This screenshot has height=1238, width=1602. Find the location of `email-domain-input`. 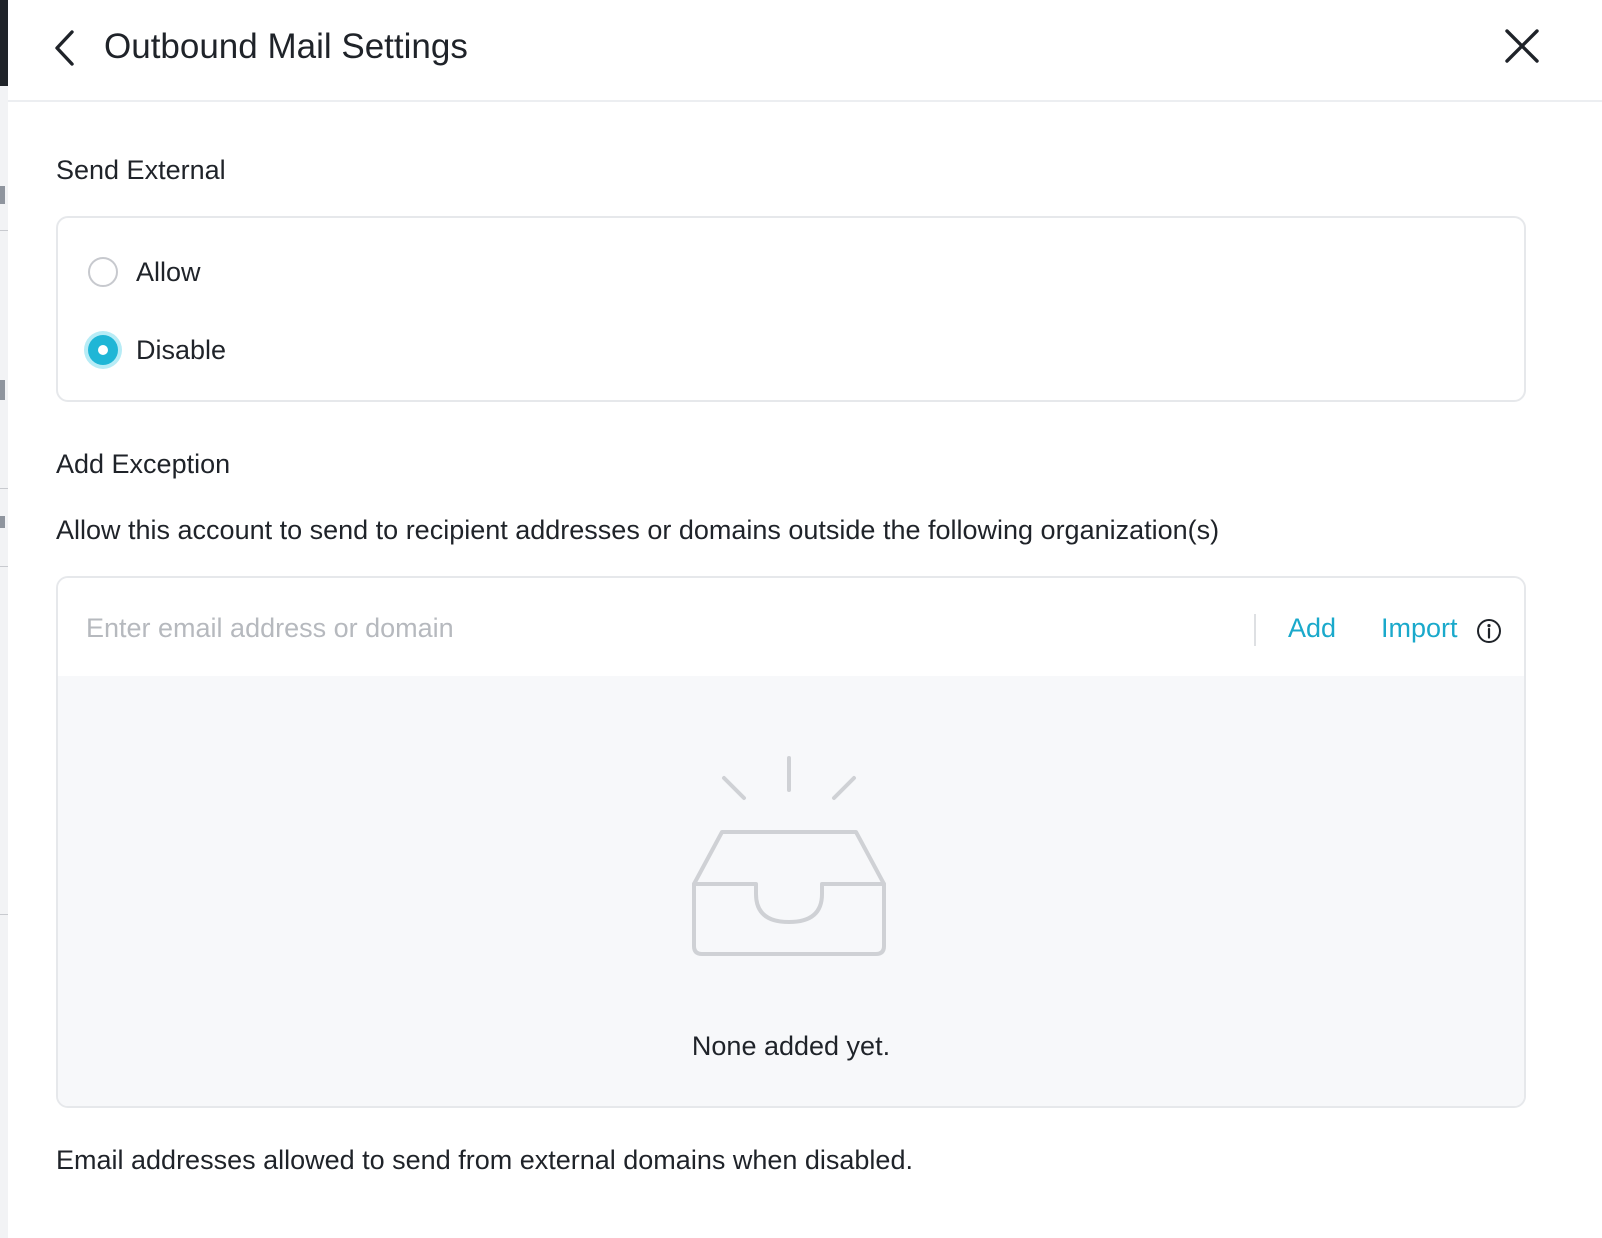

email-domain-input is located at coordinates (656, 628).